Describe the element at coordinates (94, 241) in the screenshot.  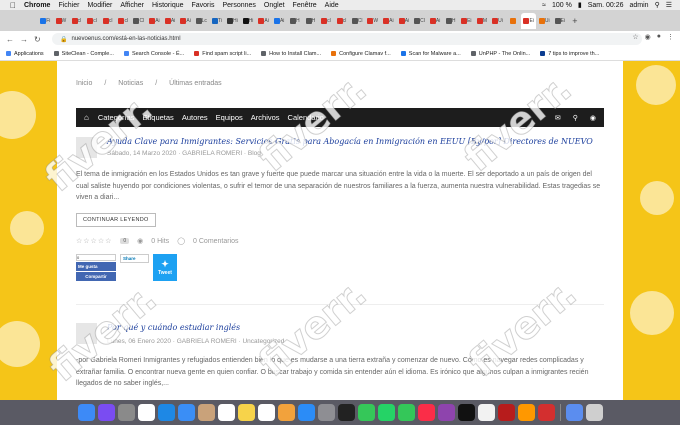
I see `rating-stars-icon: ☆☆☆☆☆` at that location.